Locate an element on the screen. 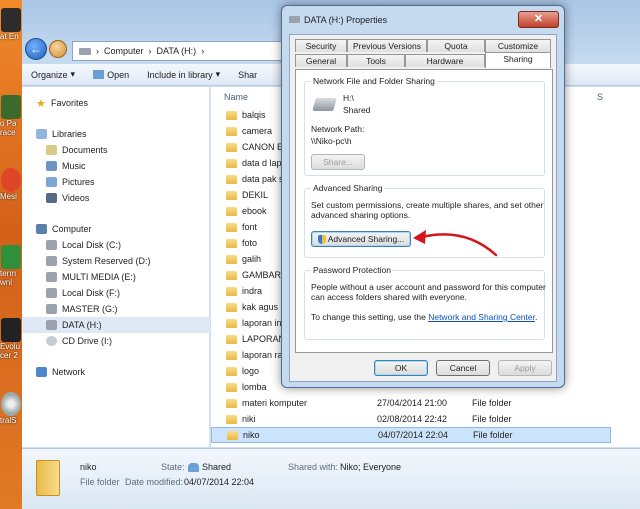 The width and height of the screenshot is (640, 509). desktop-icon: Mesi is located at coordinates (11, 184).